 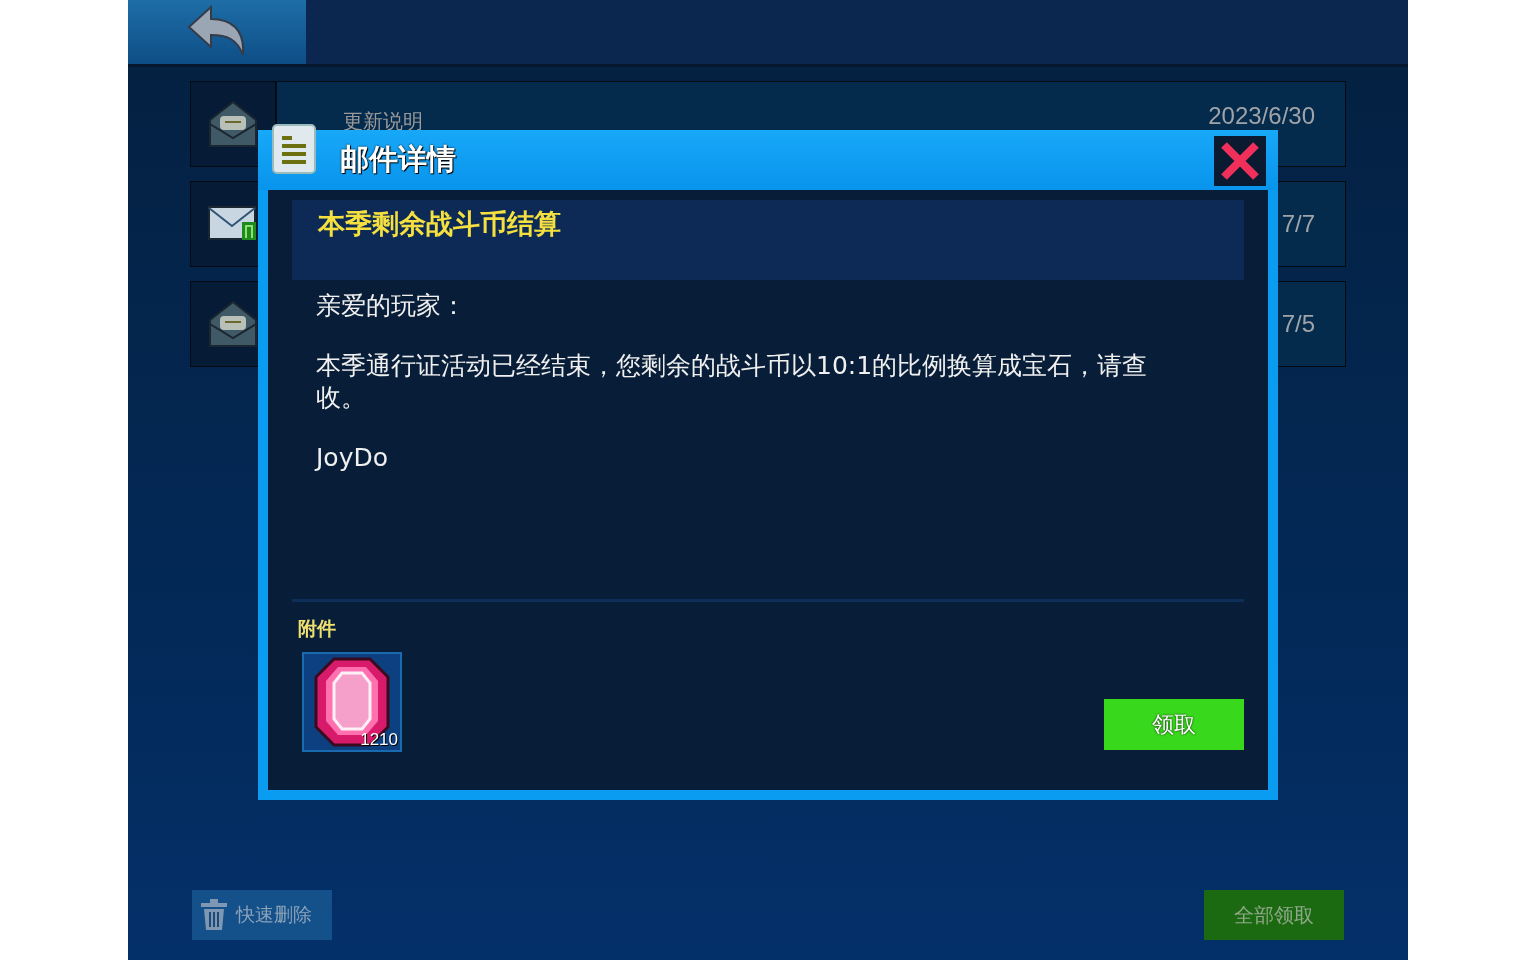 What do you see at coordinates (352, 458) in the screenshot?
I see `mail-paragraph: JoyDo` at bounding box center [352, 458].